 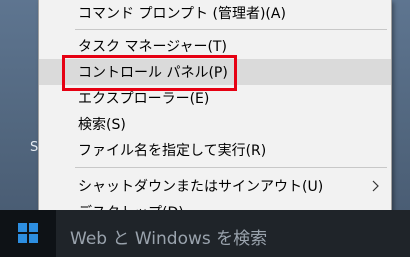 What do you see at coordinates (375, 186) in the screenshot?
I see `chevron-right-icon` at bounding box center [375, 186].